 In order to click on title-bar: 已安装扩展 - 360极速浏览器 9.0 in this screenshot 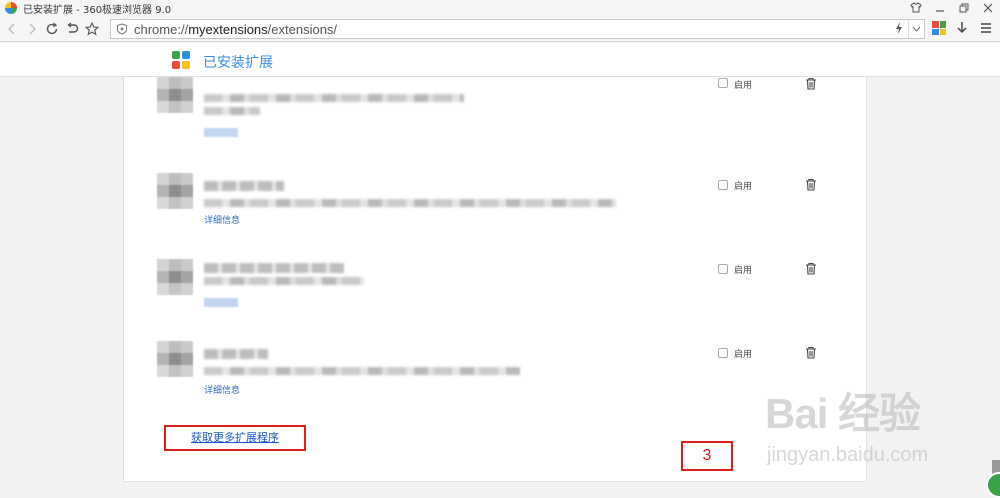, I will do `click(500, 8)`.